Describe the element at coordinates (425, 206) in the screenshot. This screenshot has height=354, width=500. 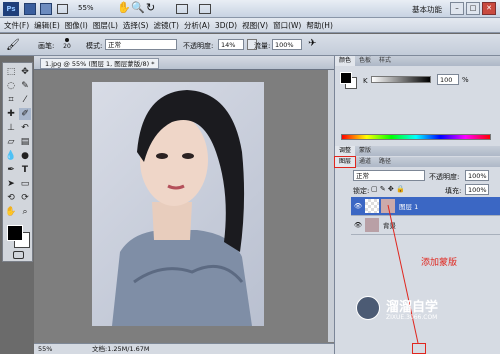
I see `layer-row-1: 👁 图层 1` at that location.